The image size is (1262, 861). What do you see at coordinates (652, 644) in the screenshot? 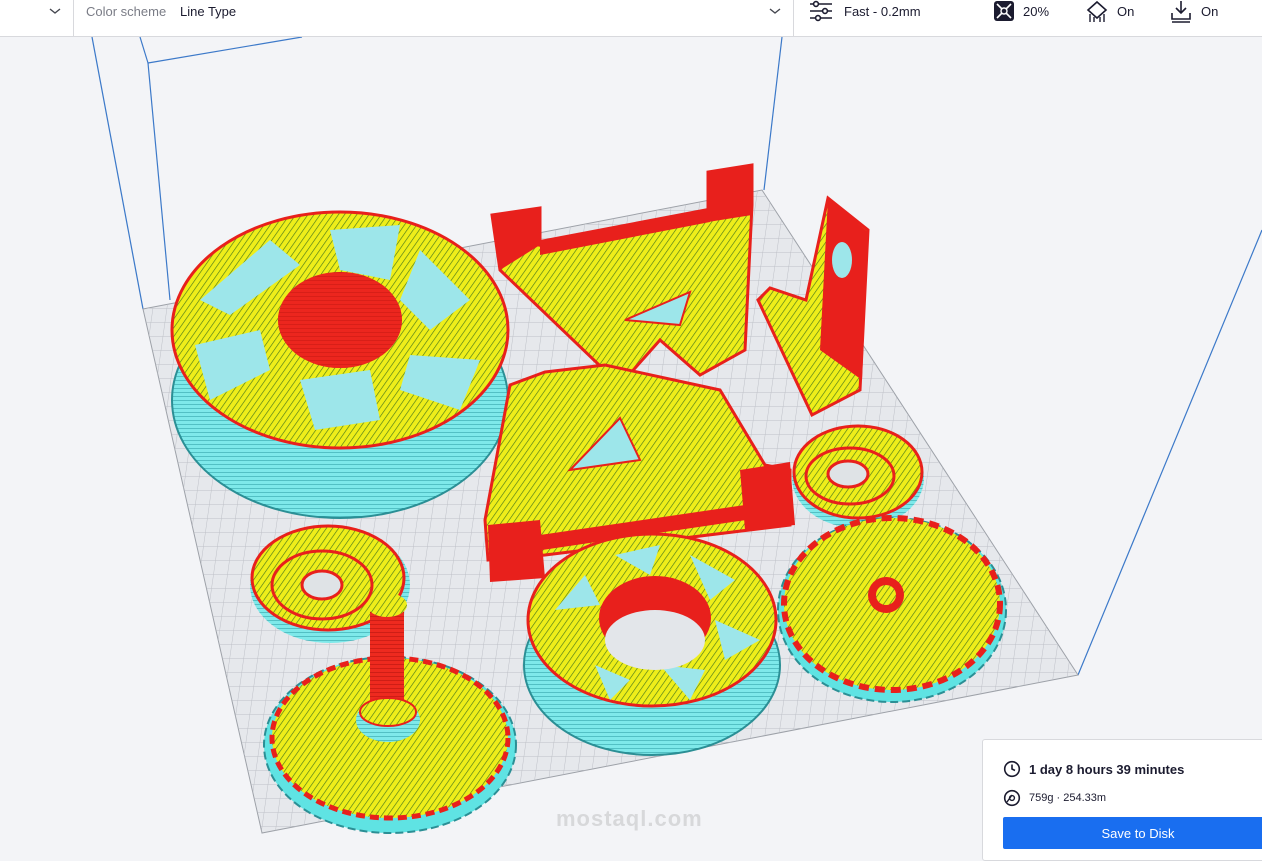
I see `model-fan-hub` at bounding box center [652, 644].